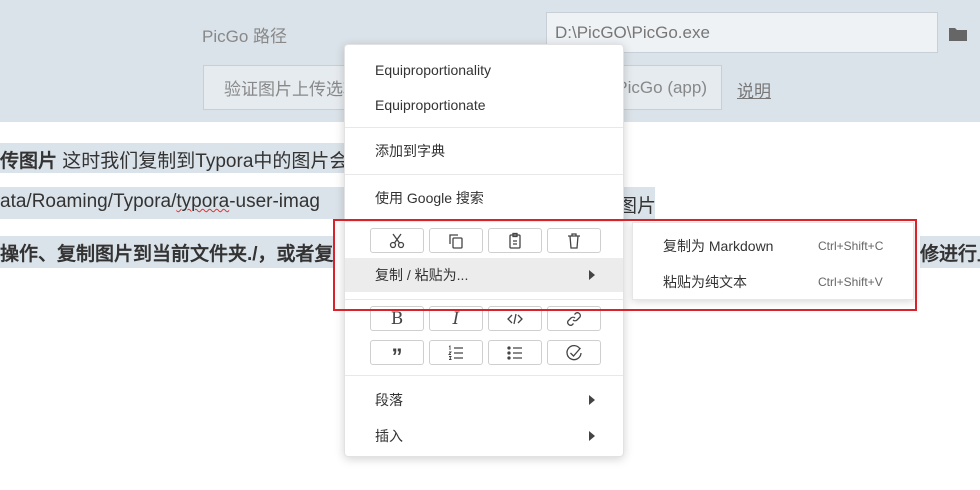 This screenshot has height=490, width=980. I want to click on google-search-item: 使用 Google 搜索, so click(484, 198).